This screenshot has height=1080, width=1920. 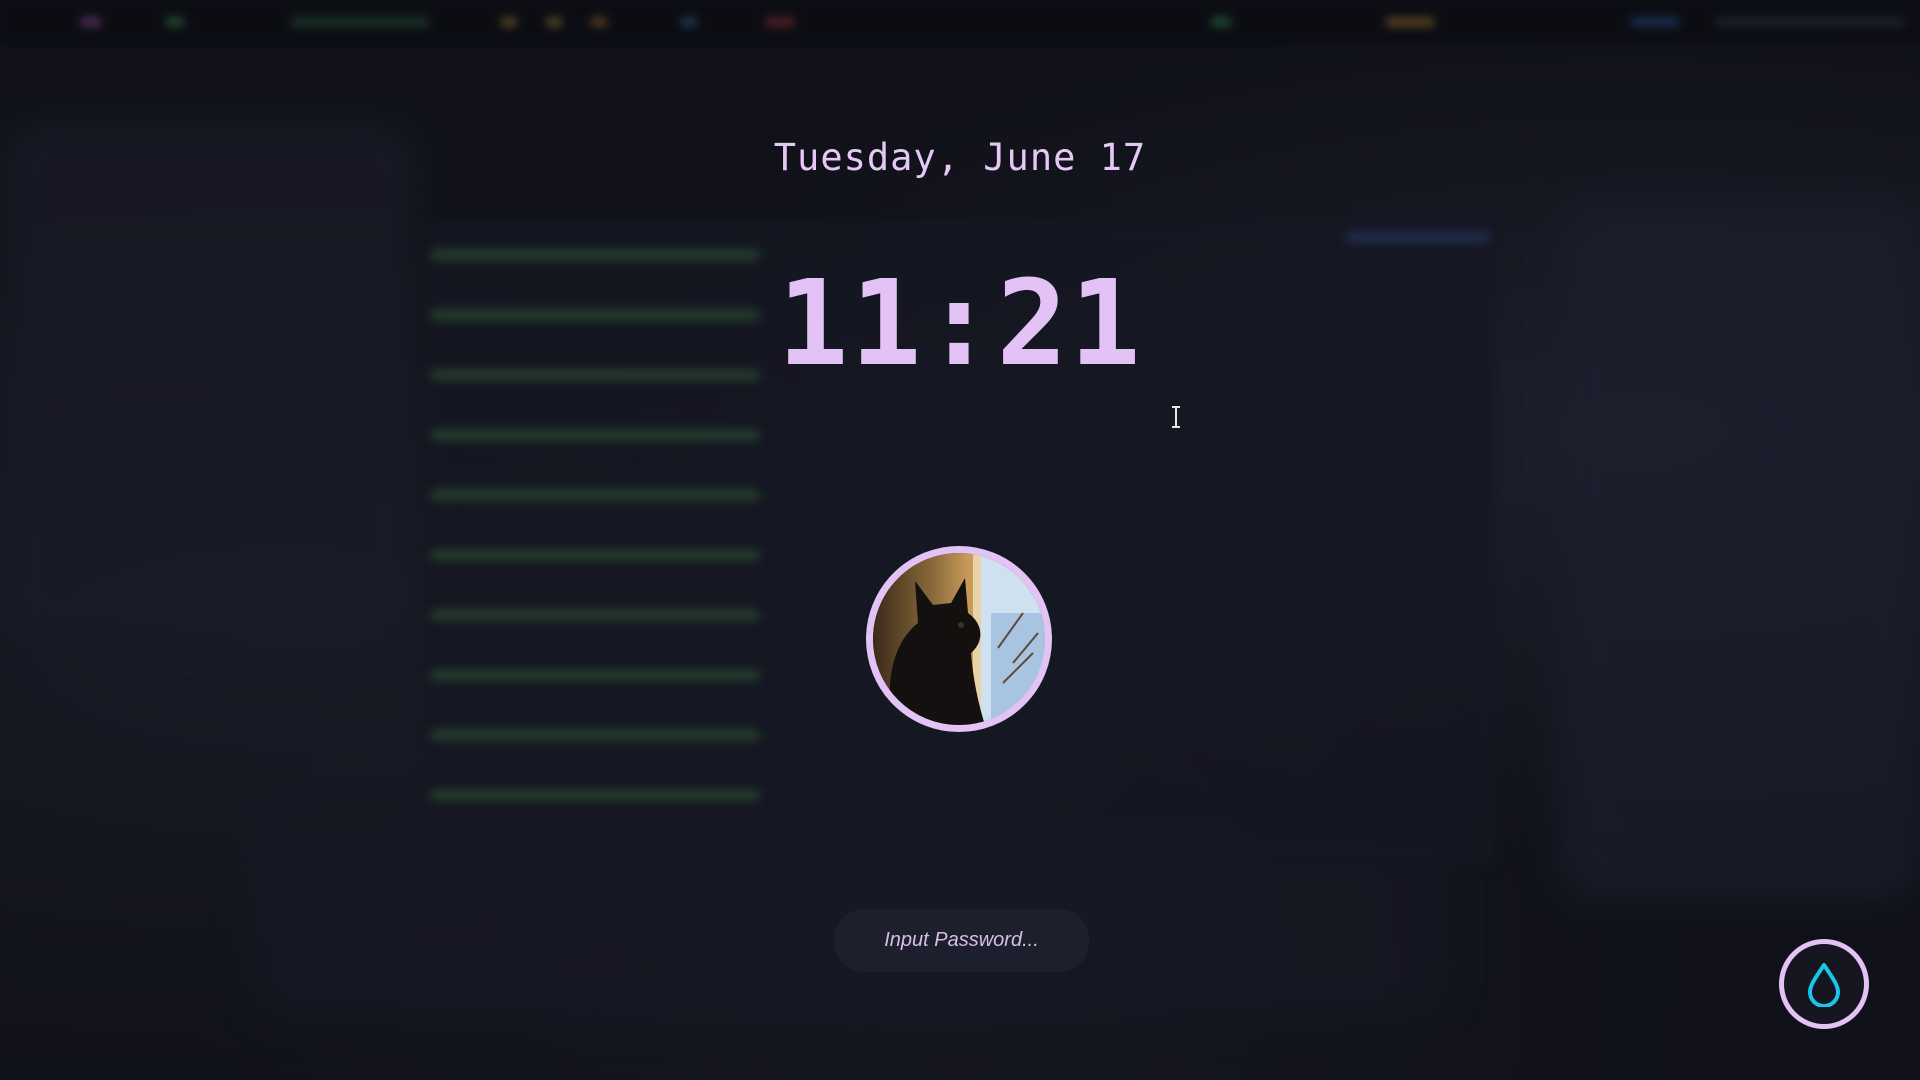 What do you see at coordinates (960, 157) in the screenshot?
I see `lockscreen-date: Tuesday, June 17` at bounding box center [960, 157].